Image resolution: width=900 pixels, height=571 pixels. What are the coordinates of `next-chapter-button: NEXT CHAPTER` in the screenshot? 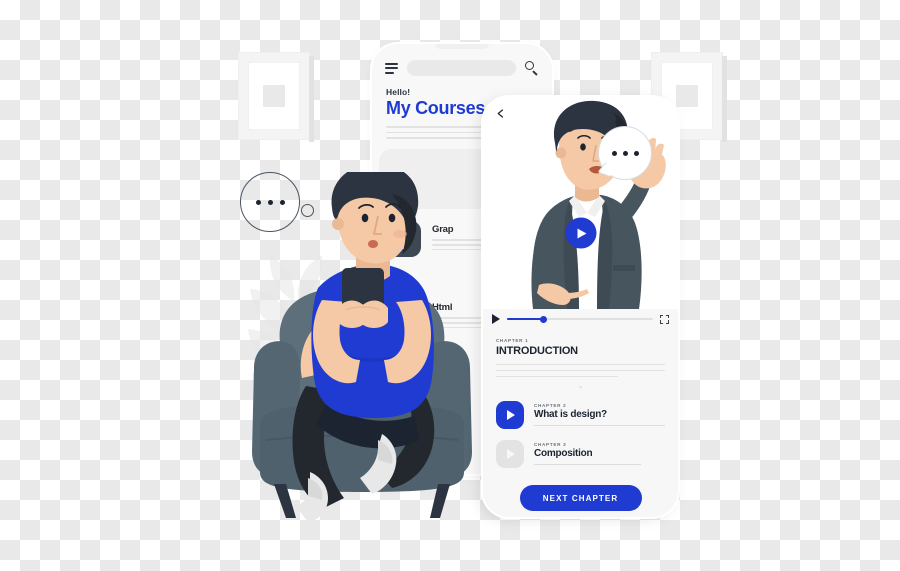 It's located at (580, 498).